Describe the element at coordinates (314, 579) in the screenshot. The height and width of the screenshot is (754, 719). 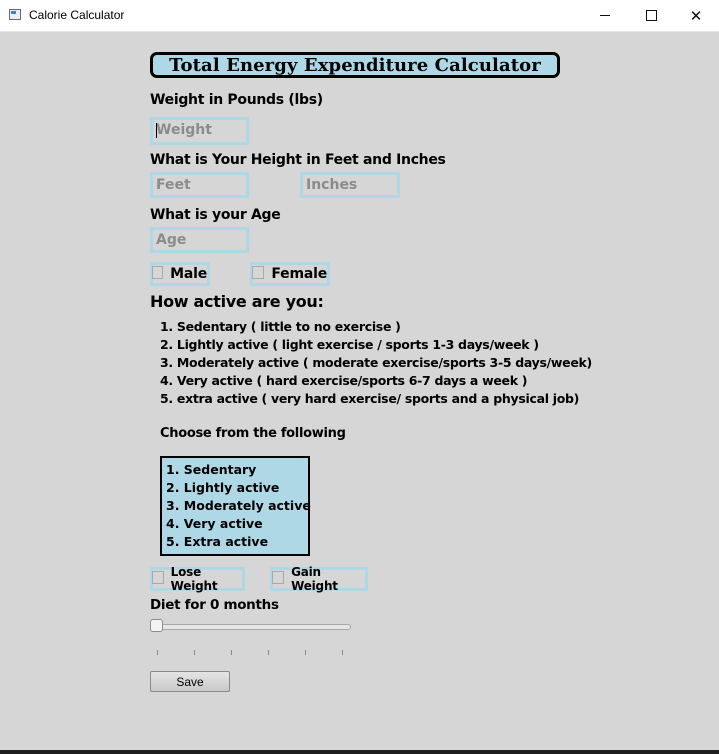
I see `gain-weight-label: Gain Weight` at that location.